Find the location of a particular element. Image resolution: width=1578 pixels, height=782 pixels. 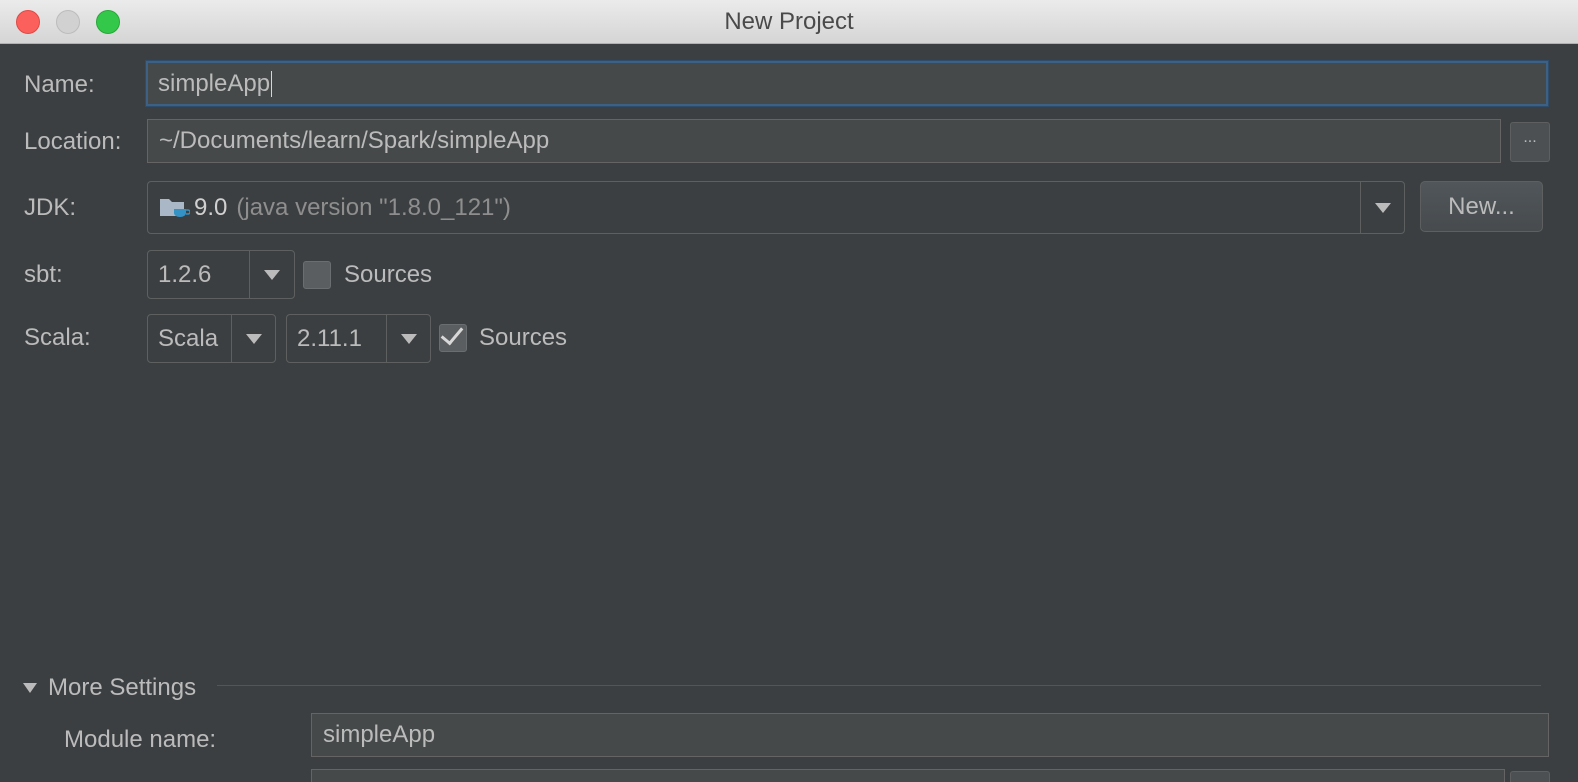

more-settings-toggle: More Settings is located at coordinates (122, 688).